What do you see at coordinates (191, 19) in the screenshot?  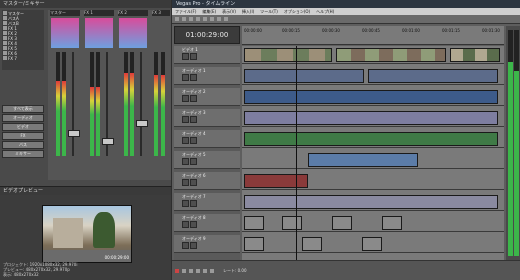 I see `save-icon` at bounding box center [191, 19].